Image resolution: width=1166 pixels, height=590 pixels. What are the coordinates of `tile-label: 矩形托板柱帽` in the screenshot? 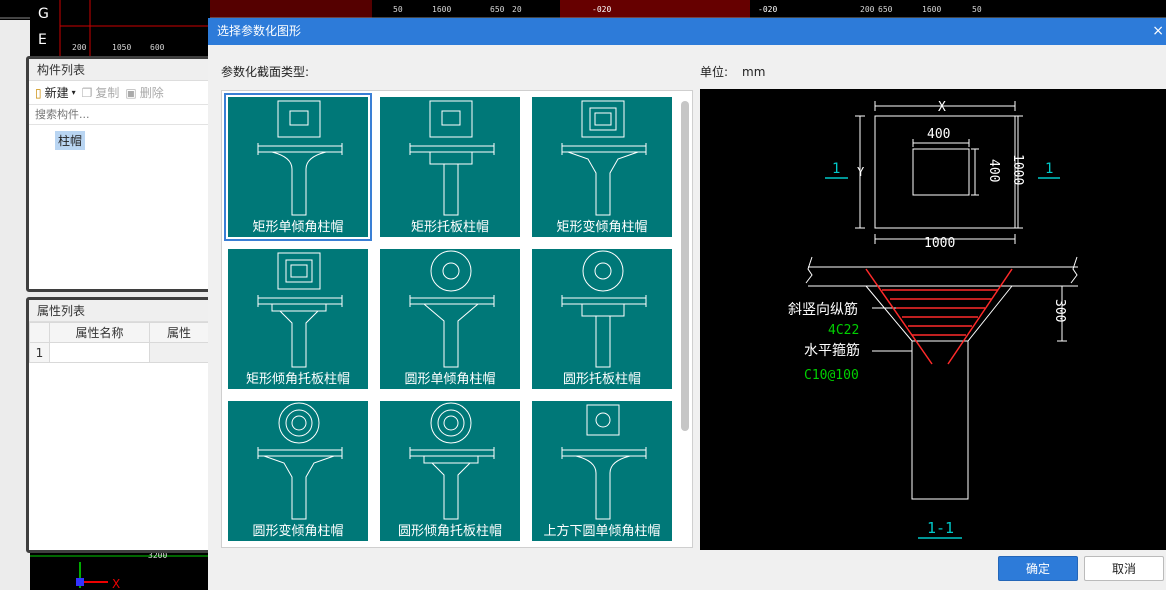 It's located at (449, 227).